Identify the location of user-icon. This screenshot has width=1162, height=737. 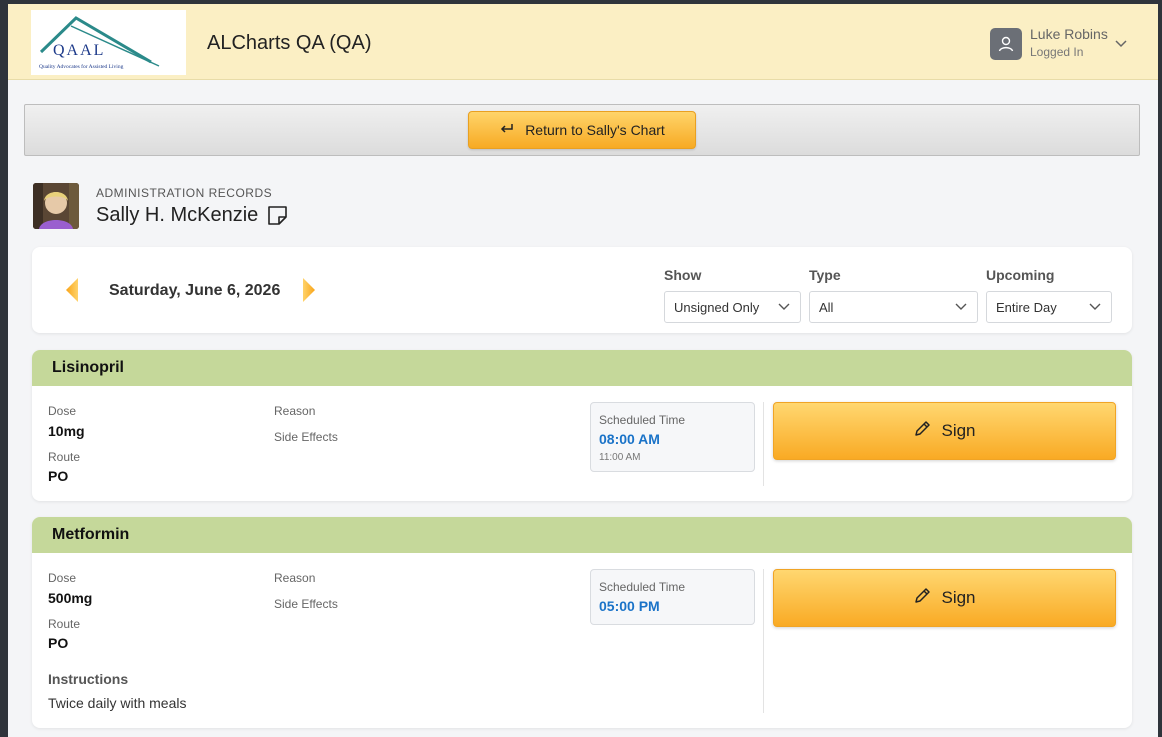
(1006, 44).